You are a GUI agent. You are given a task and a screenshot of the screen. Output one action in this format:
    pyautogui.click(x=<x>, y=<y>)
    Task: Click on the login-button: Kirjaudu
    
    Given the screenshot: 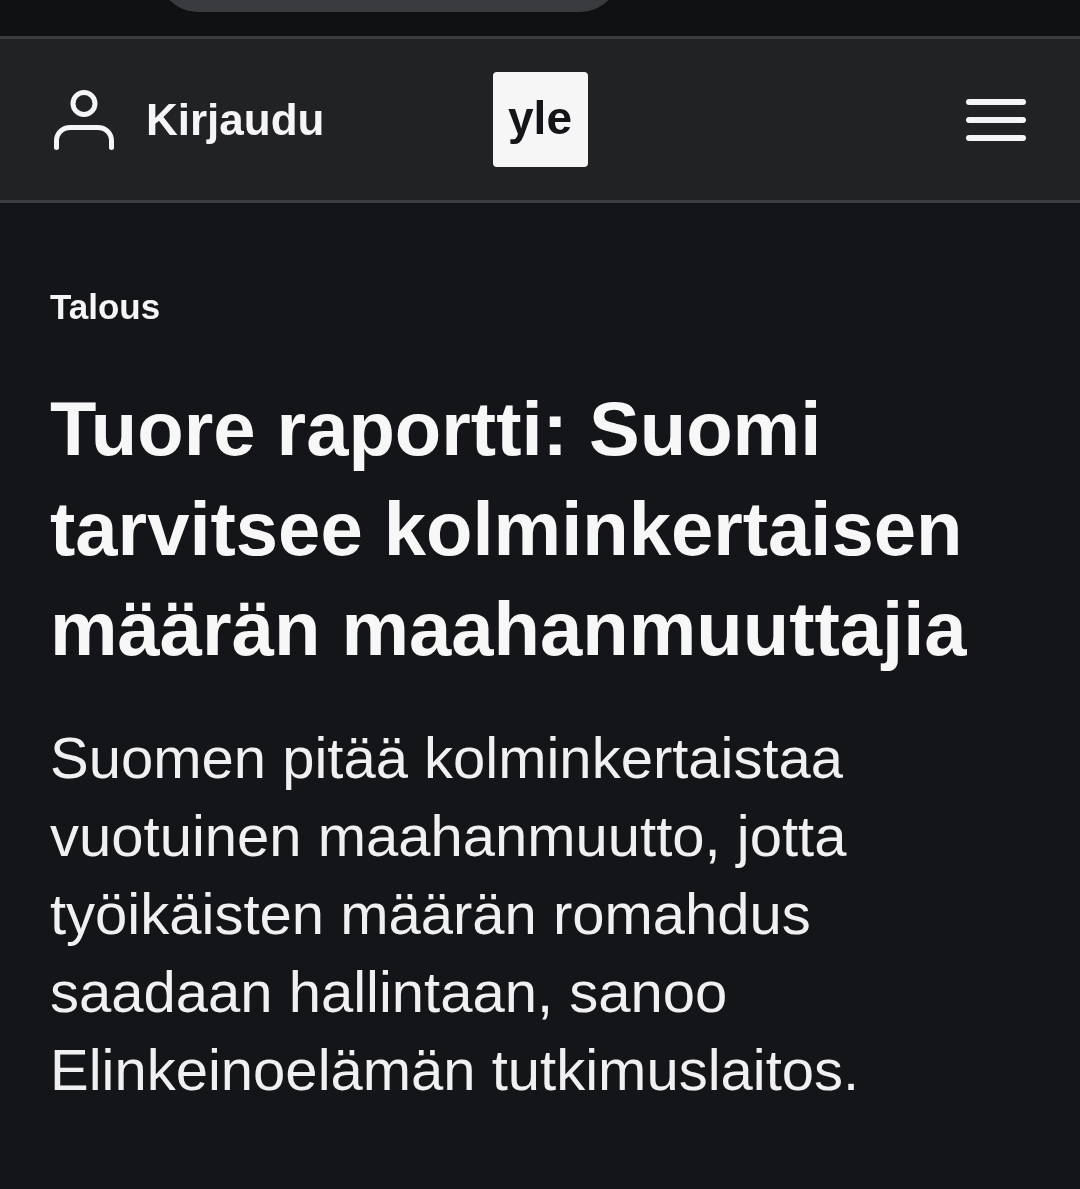 What is the action you would take?
    pyautogui.click(x=189, y=119)
    